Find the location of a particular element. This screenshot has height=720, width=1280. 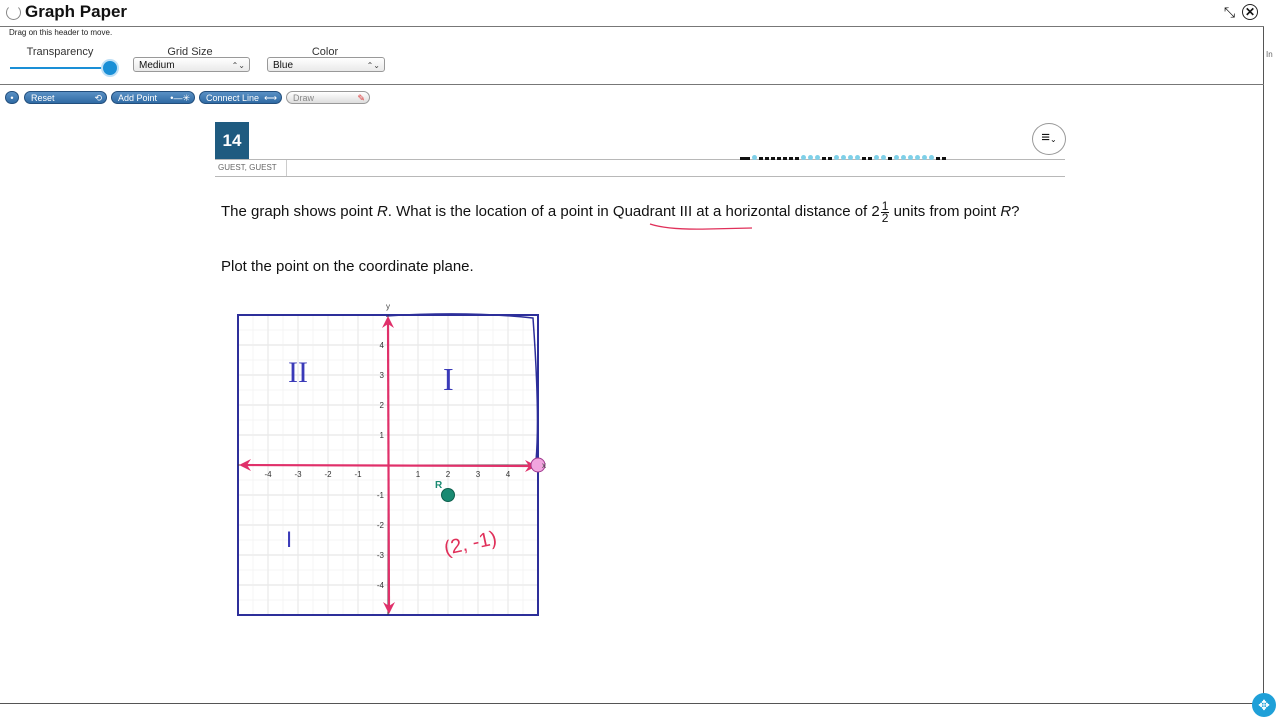

reset-label: Reset is located at coordinates (43, 98).